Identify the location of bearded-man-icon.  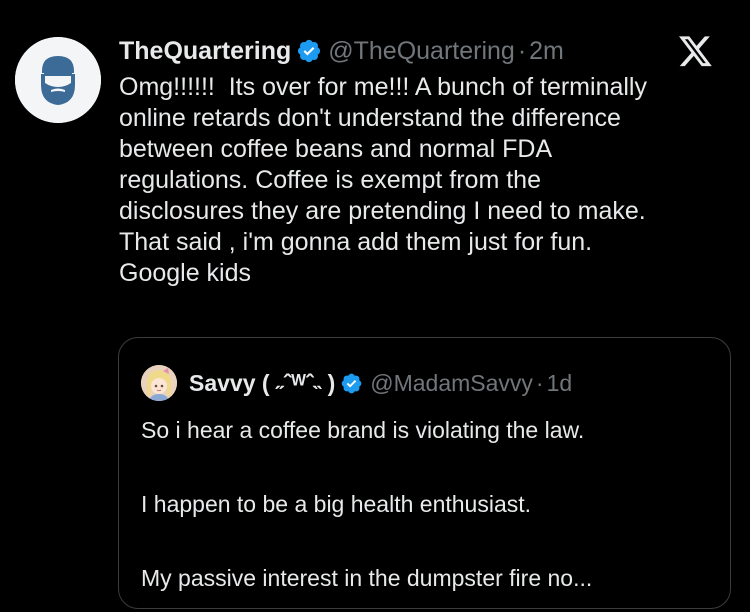
(58, 80).